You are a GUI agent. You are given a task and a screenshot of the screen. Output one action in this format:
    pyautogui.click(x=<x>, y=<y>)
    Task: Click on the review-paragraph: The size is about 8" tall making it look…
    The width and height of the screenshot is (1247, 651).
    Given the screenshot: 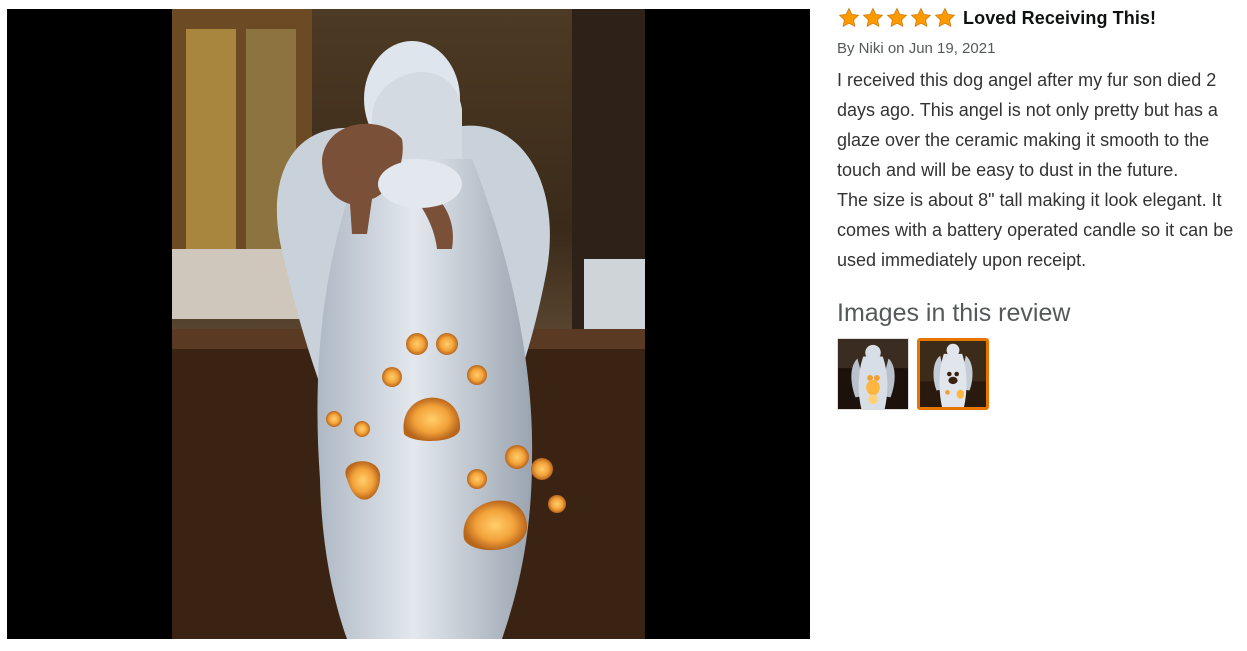 What is the action you would take?
    pyautogui.click(x=1035, y=230)
    